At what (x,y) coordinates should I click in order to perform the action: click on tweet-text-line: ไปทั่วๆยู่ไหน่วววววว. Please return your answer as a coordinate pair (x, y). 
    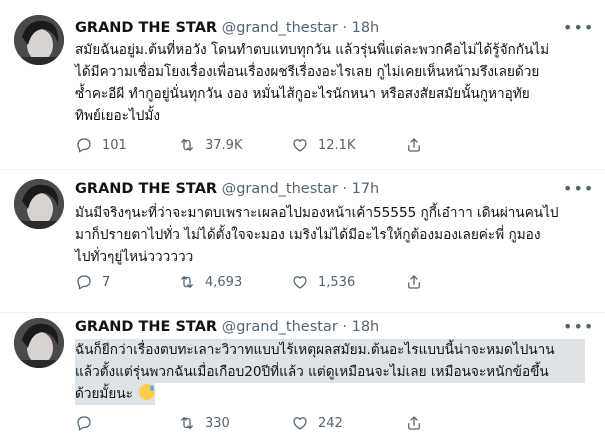
    Looking at the image, I should click on (134, 257).